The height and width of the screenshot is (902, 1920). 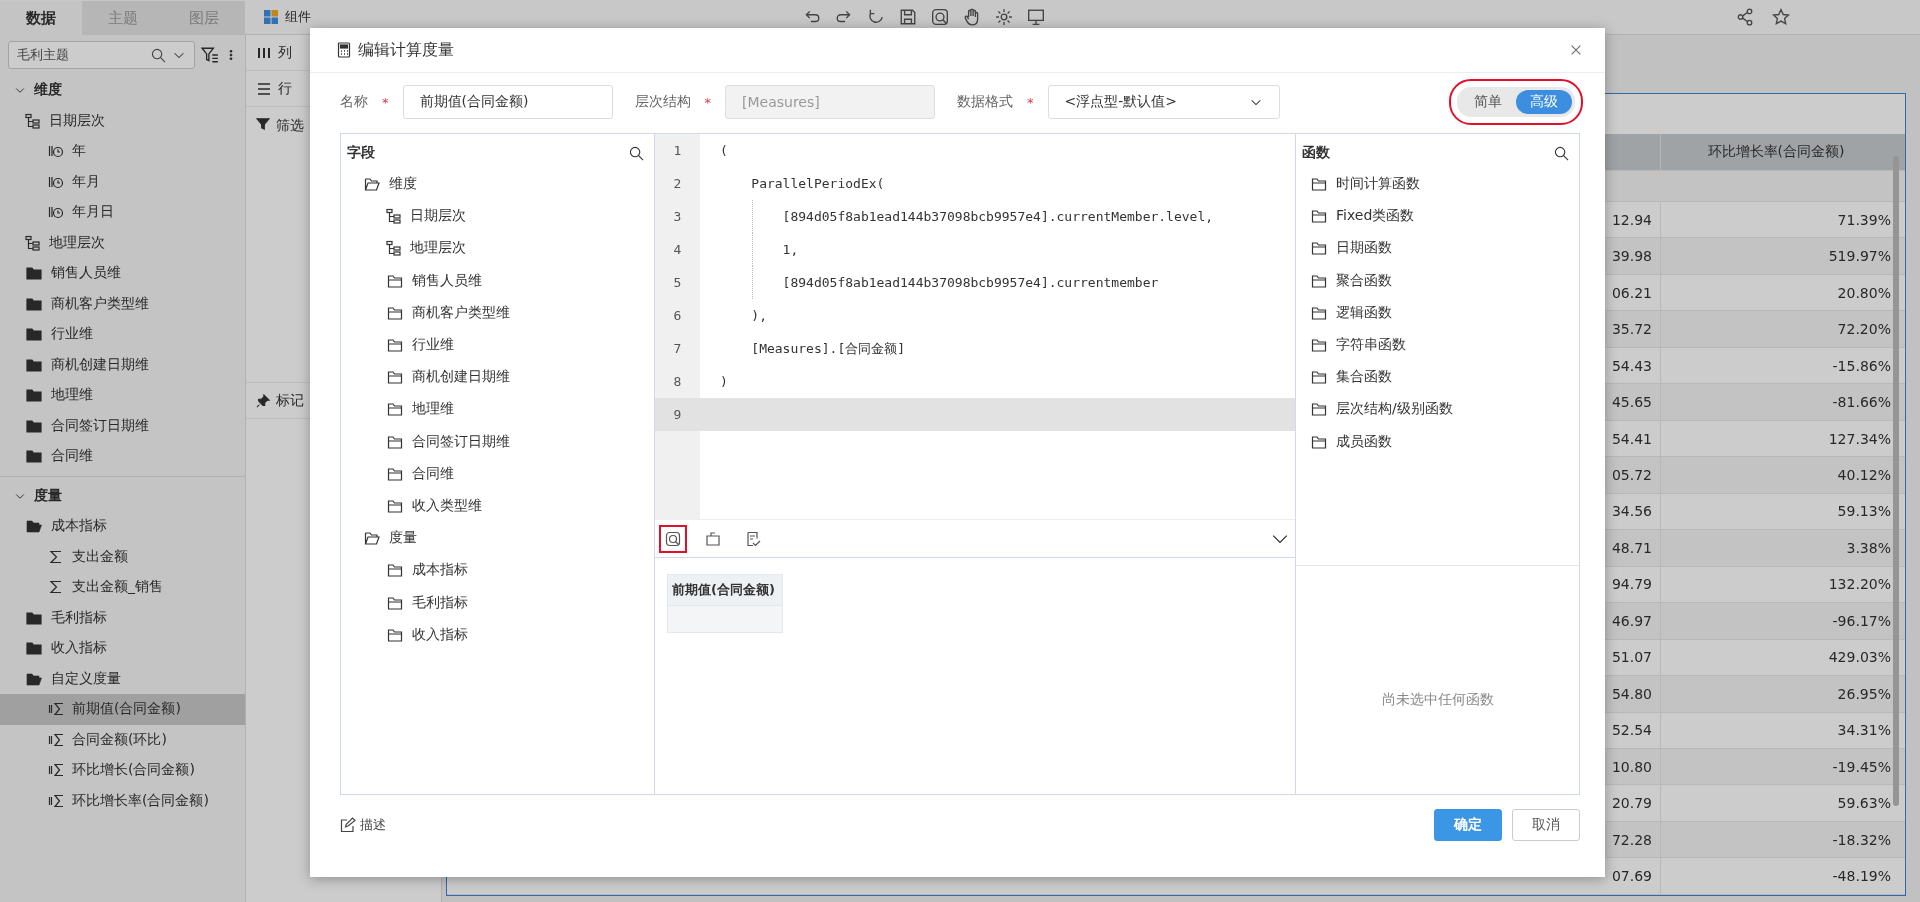 What do you see at coordinates (497, 634) in the screenshot?
I see `field-tree-item: 收入指标` at bounding box center [497, 634].